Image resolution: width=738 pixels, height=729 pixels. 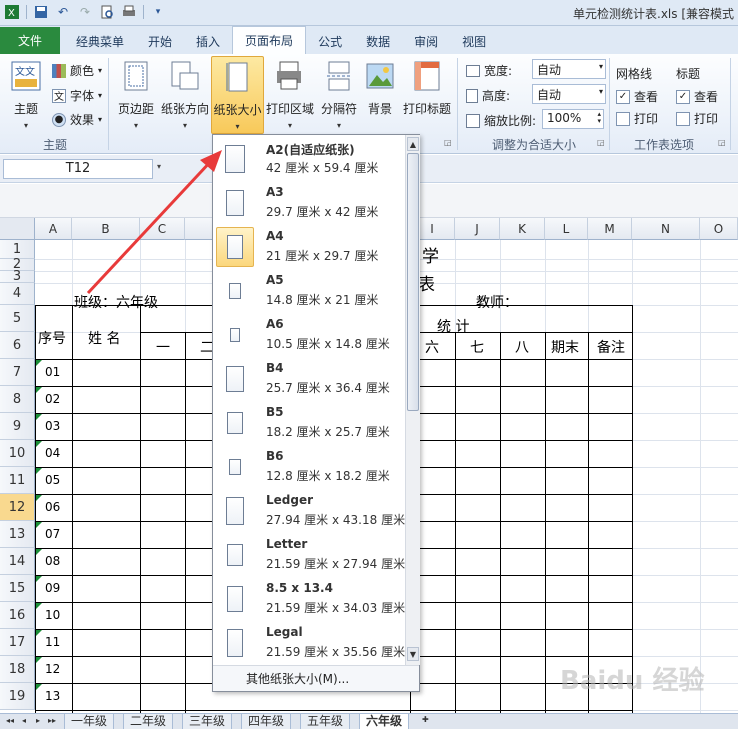 I want to click on gridlines-view-checkbox: ✓ 查看, so click(x=637, y=96).